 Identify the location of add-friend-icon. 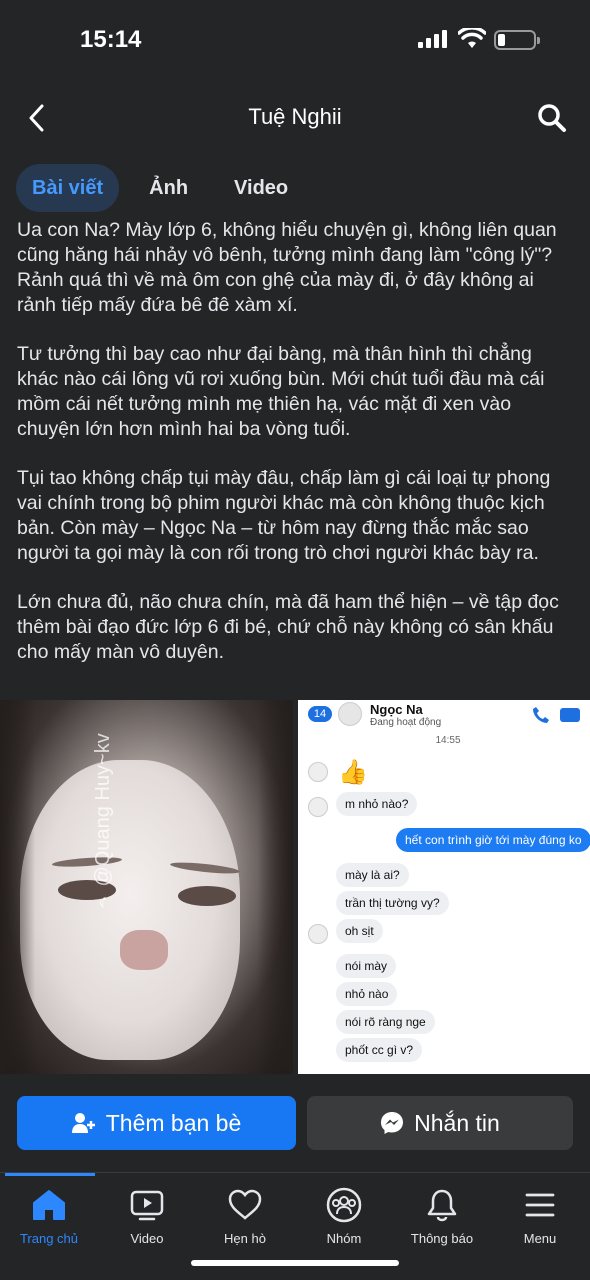
(83, 1123).